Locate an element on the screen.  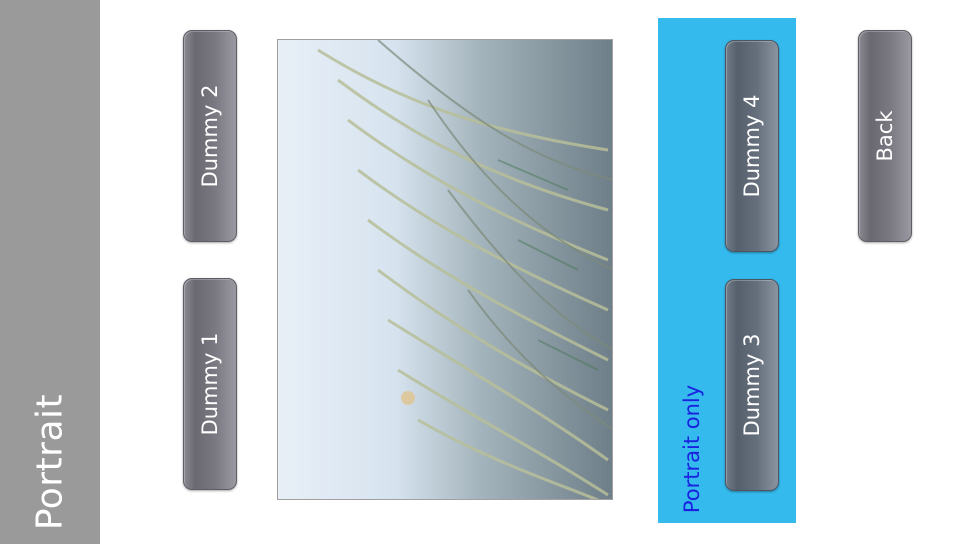
dummy-4-label: Dummy 4 is located at coordinates (752, 146).